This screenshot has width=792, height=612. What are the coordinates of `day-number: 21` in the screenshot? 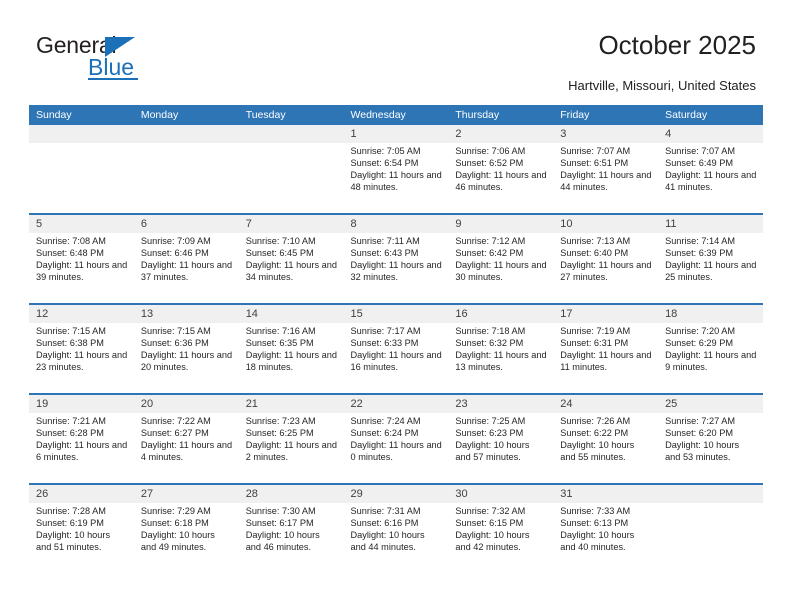 It's located at (291, 404).